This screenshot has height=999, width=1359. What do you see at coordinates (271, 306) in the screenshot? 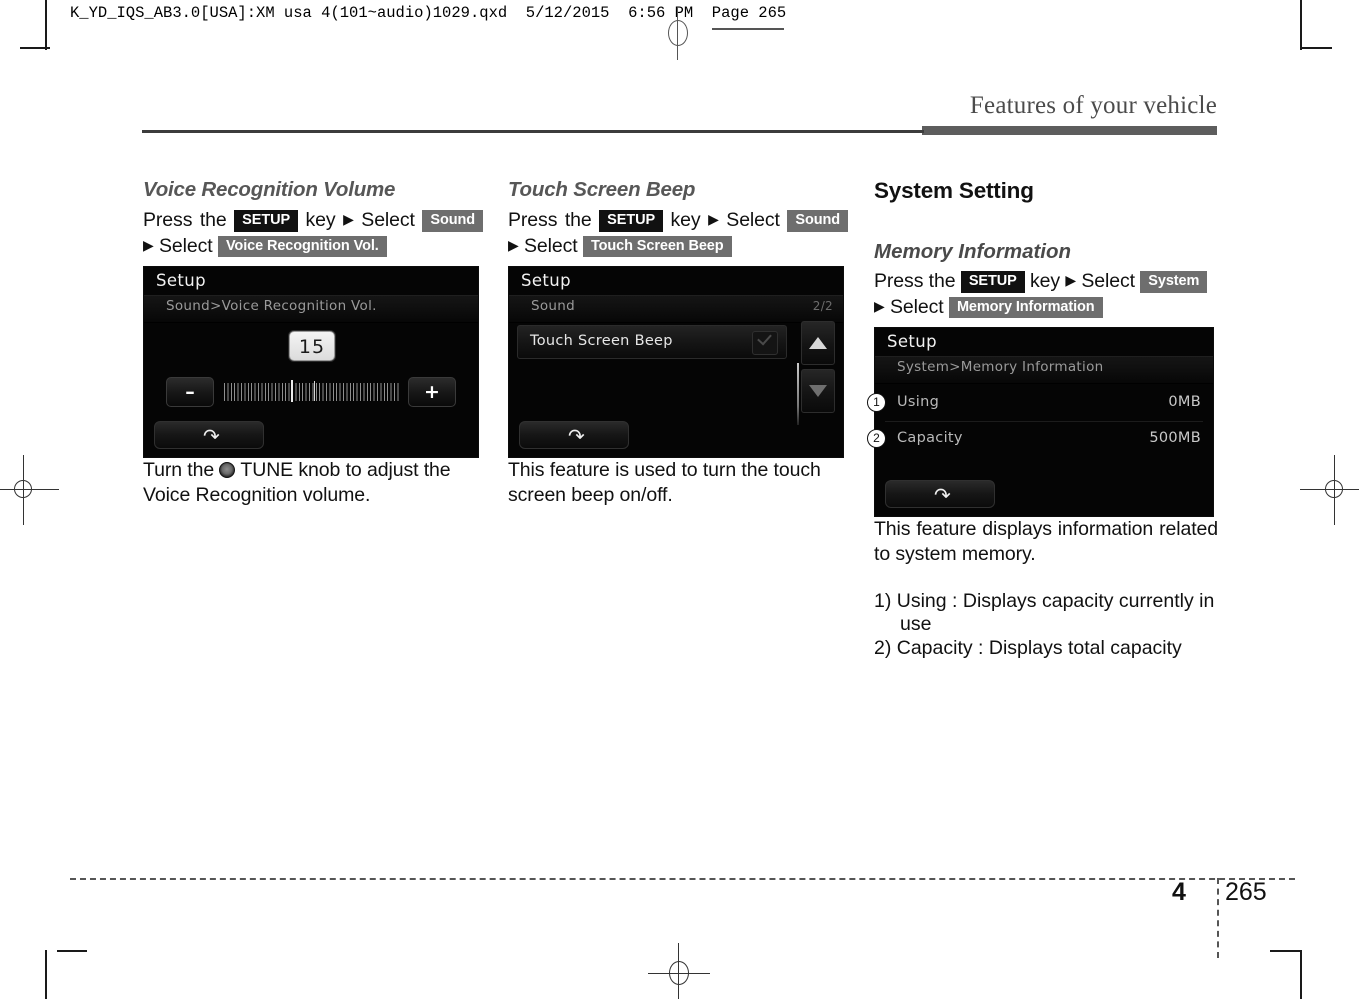
I see `screen-breadcrumb: Sound>Voice Recognition Vol.` at bounding box center [271, 306].